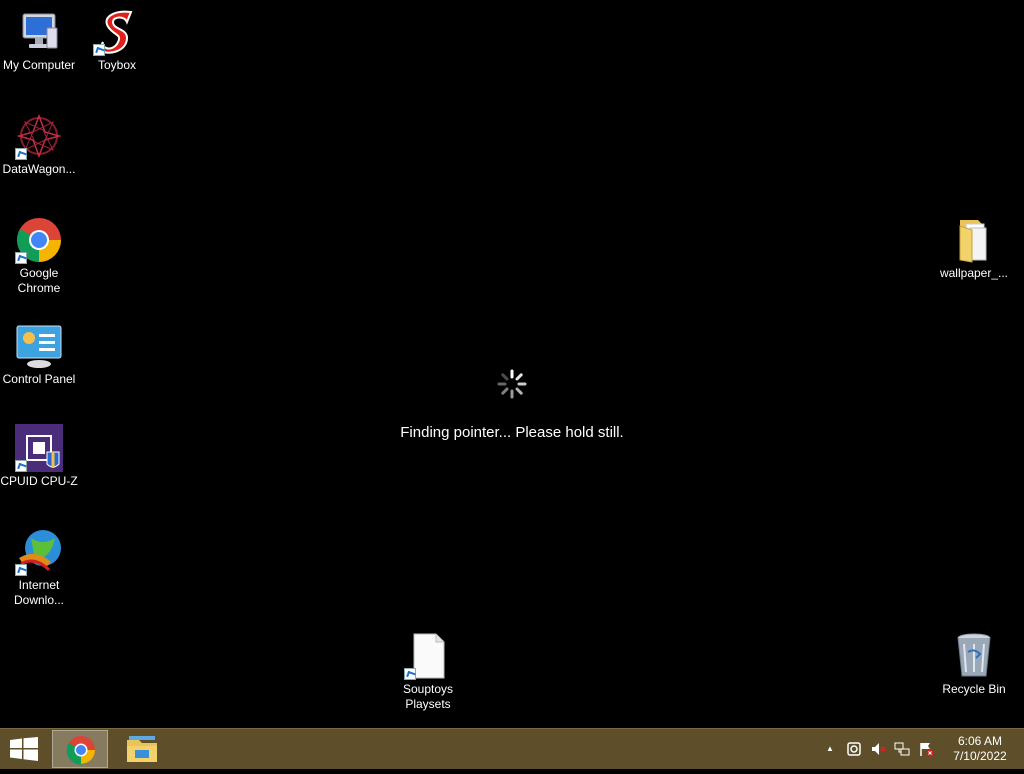 This screenshot has width=1024, height=774. Describe the element at coordinates (428, 656) in the screenshot. I see `document-icon` at that location.